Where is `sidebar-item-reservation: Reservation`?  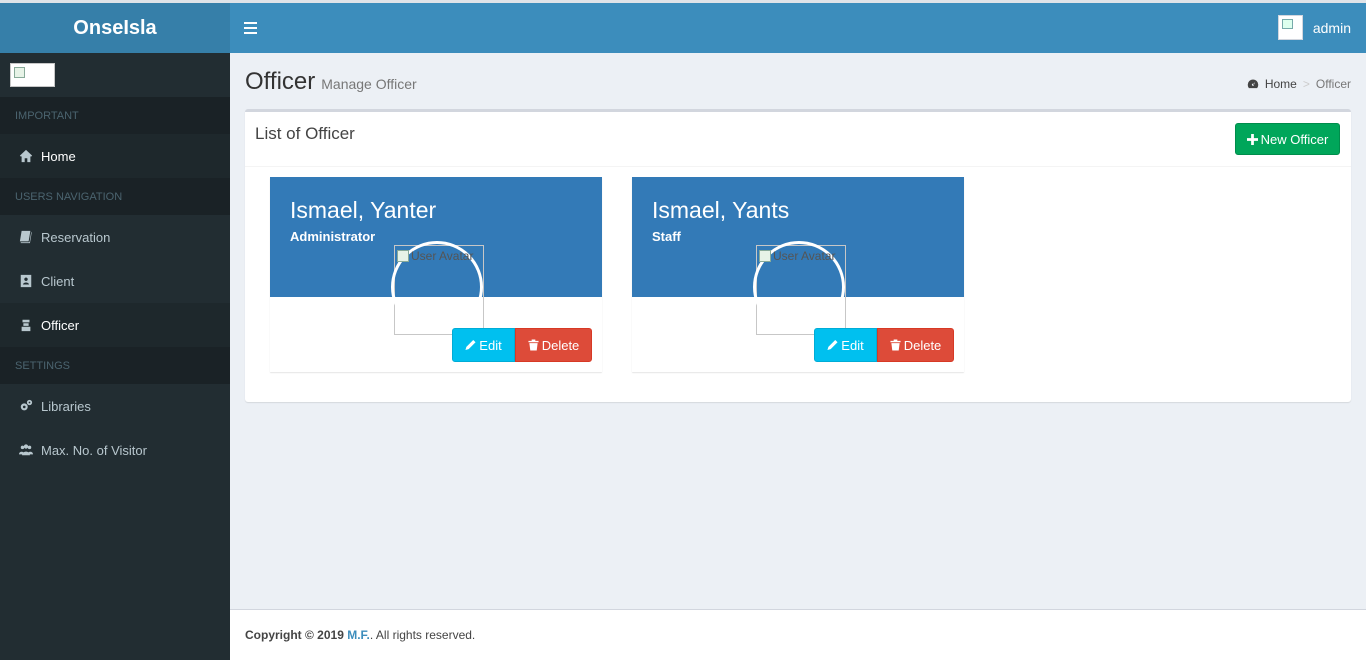 sidebar-item-reservation: Reservation is located at coordinates (115, 237).